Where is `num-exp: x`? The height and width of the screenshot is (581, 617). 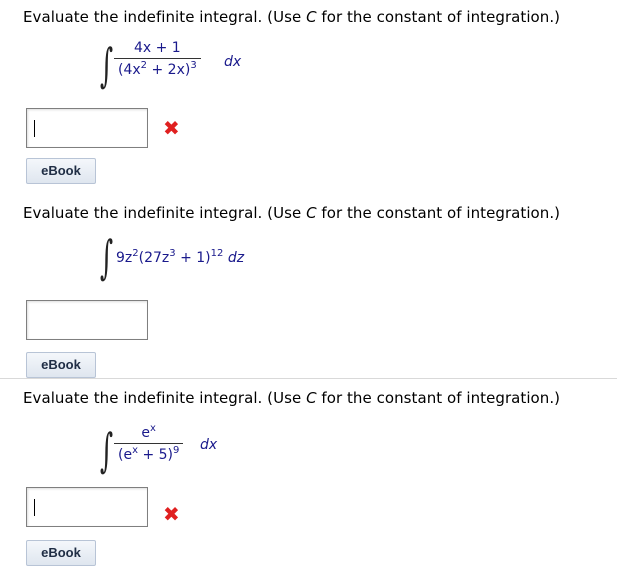 num-exp: x is located at coordinates (153, 428).